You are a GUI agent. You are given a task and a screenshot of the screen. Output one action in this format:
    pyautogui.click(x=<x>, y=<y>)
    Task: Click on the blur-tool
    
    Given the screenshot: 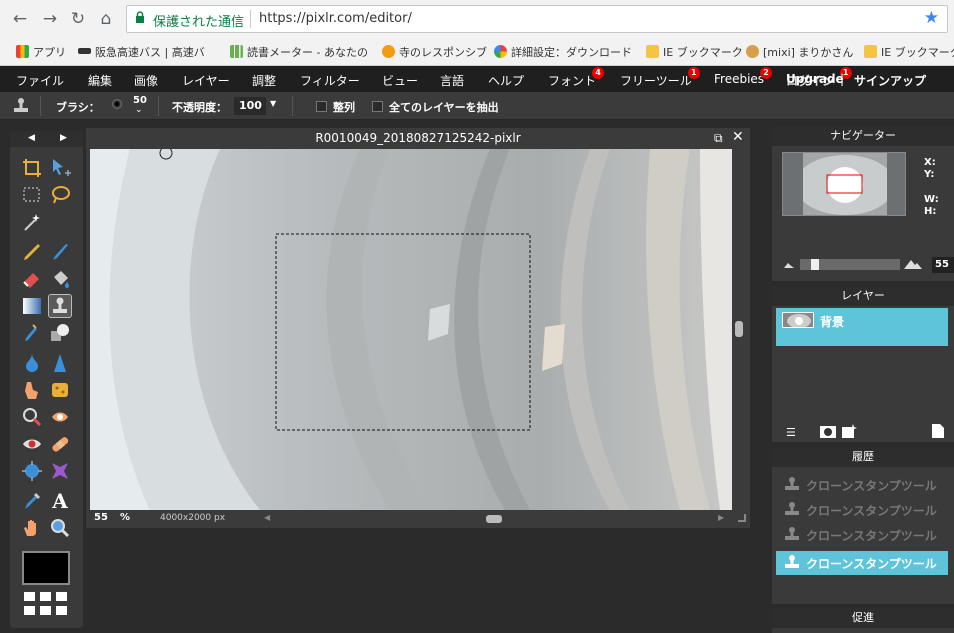 What is the action you would take?
    pyautogui.click(x=32, y=363)
    